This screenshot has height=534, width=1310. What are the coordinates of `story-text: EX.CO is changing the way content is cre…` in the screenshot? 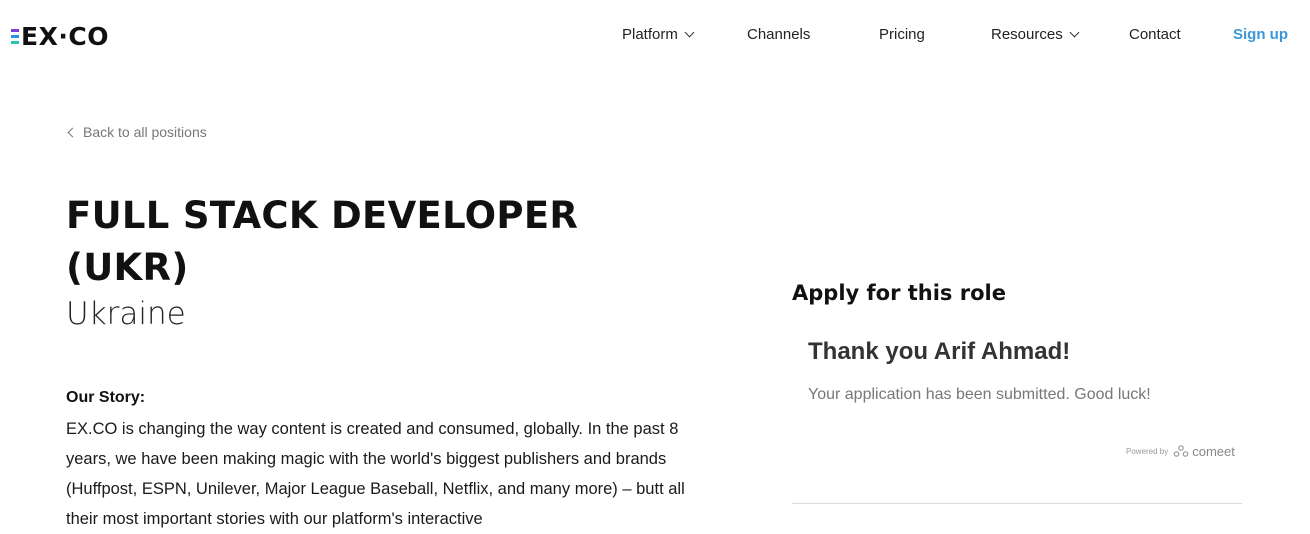 It's located at (375, 474).